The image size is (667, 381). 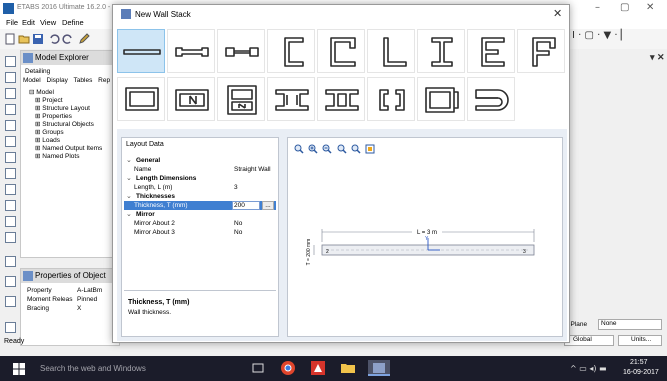 What do you see at coordinates (318, 368) in the screenshot?
I see `acrobat-icon` at bounding box center [318, 368].